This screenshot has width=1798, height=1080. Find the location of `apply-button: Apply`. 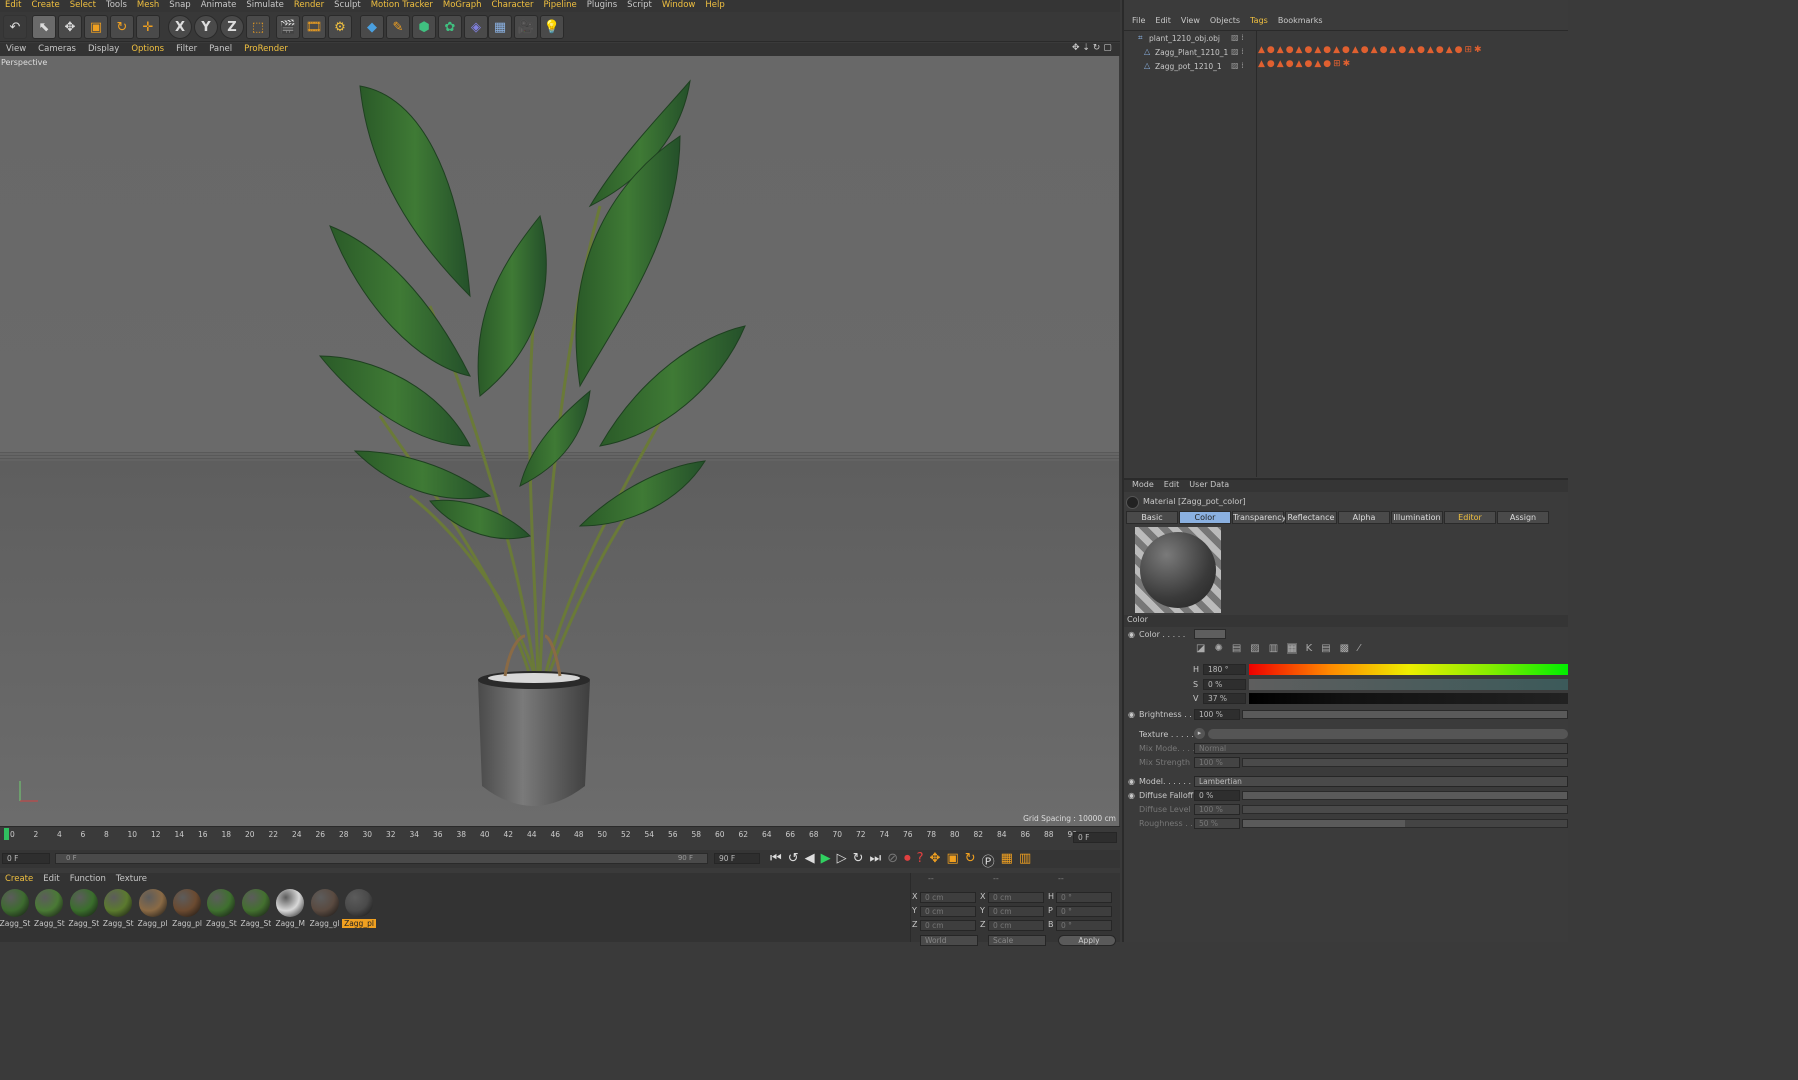

apply-button: Apply is located at coordinates (1087, 940).